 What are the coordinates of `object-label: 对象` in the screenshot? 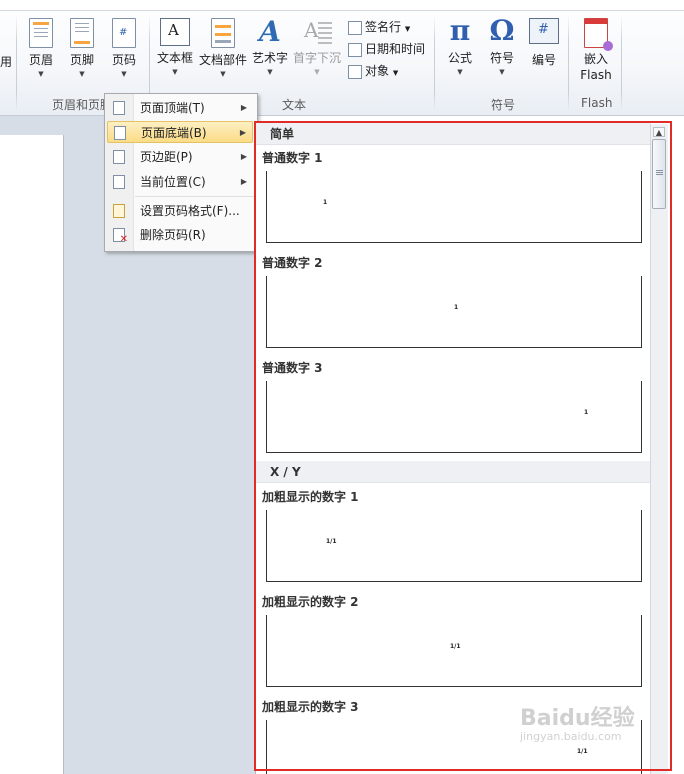 It's located at (377, 71).